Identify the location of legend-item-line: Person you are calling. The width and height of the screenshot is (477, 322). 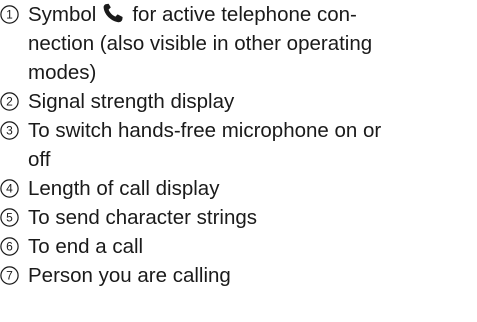
(129, 275).